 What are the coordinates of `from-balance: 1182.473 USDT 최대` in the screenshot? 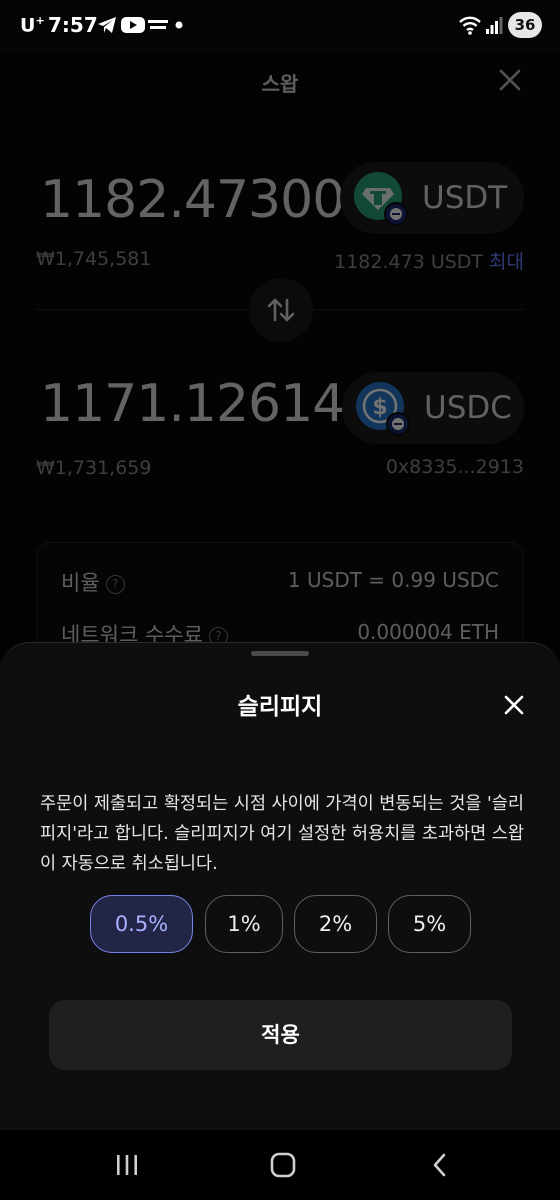 It's located at (429, 262).